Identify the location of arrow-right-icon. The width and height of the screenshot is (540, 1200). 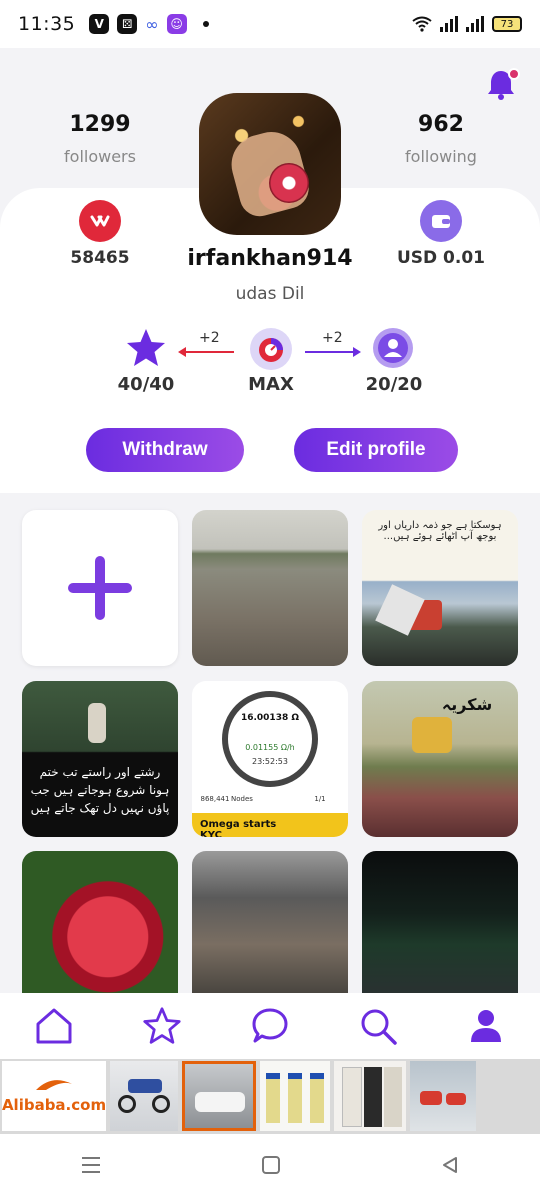
(333, 352).